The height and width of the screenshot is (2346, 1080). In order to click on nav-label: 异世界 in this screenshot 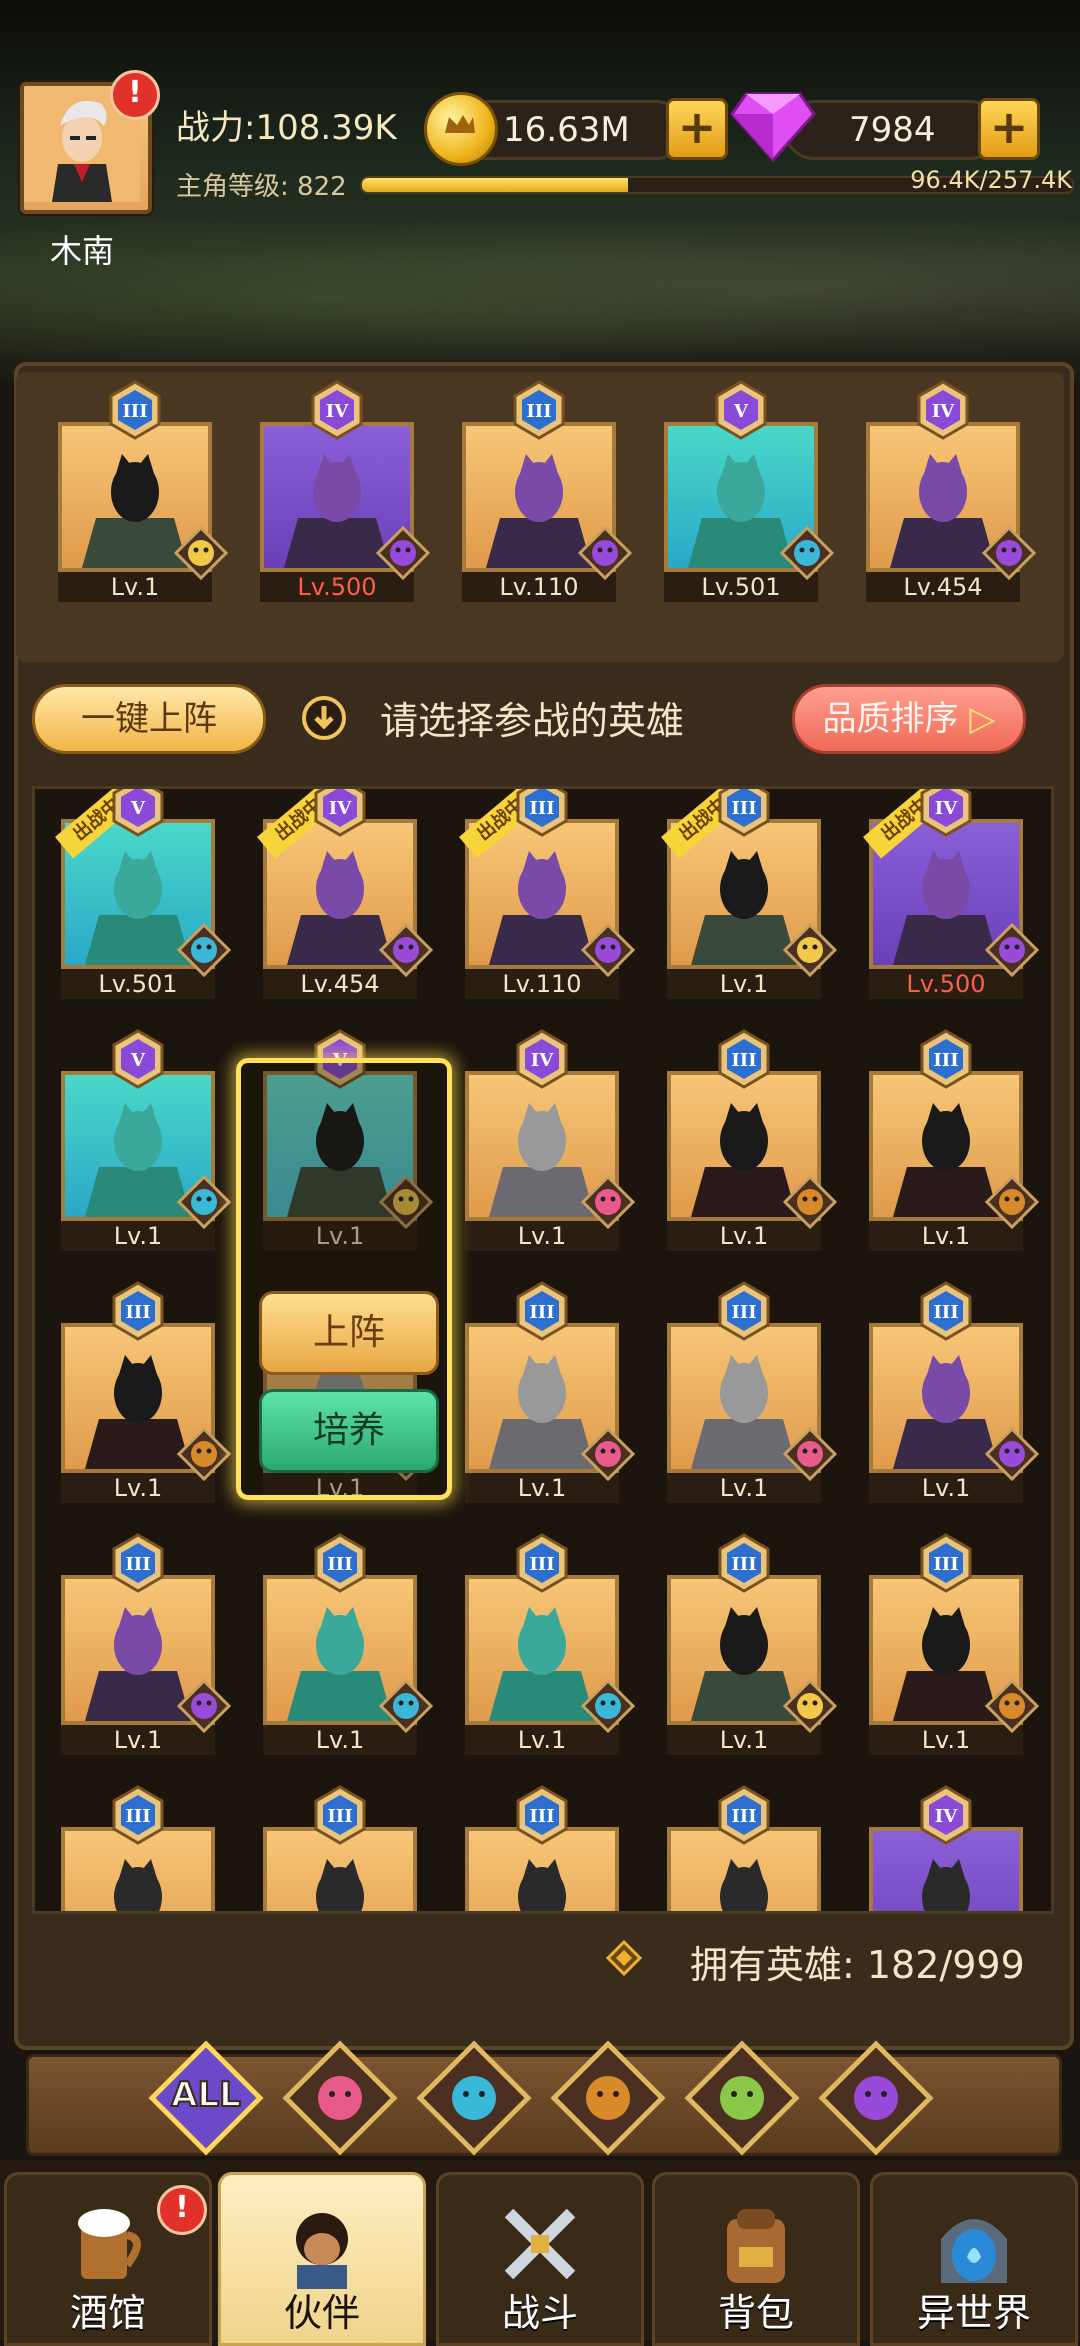, I will do `click(973, 2313)`.